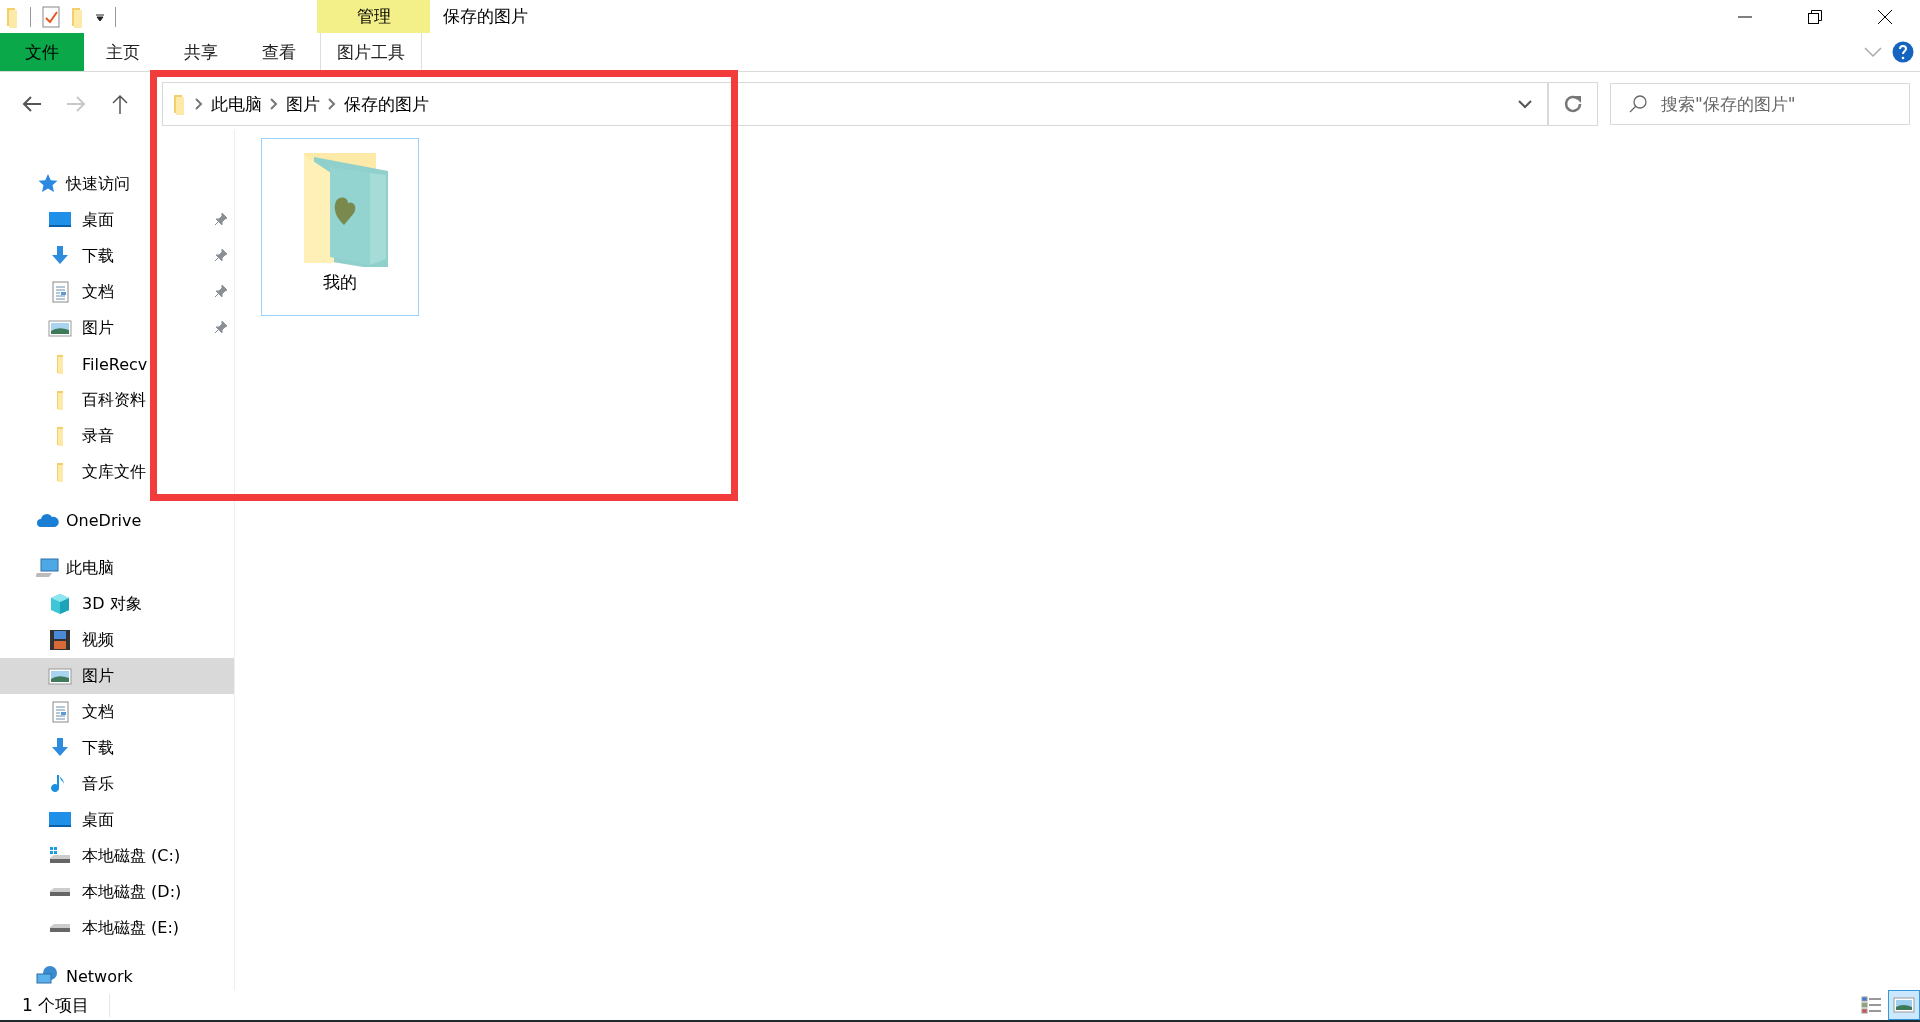  What do you see at coordinates (1873, 52) in the screenshot?
I see `expand-ribbon-icon` at bounding box center [1873, 52].